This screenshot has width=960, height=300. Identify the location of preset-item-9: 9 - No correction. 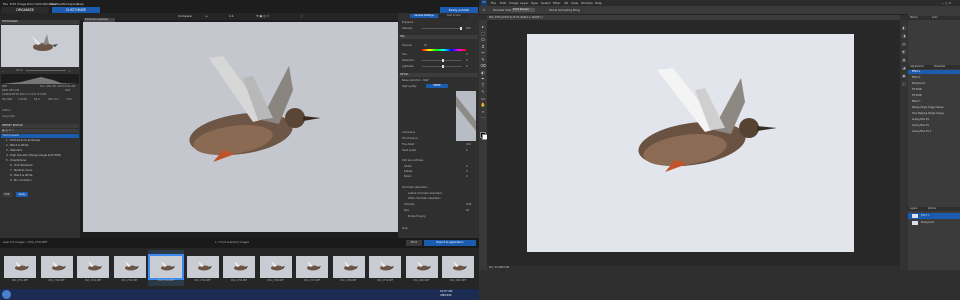
(21, 180).